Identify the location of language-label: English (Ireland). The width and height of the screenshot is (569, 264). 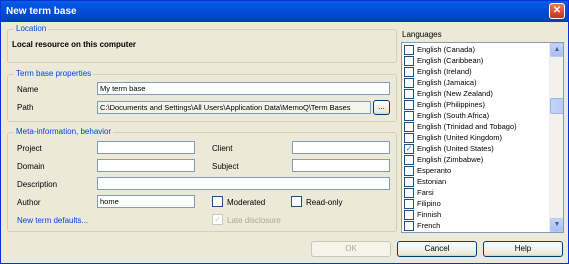
(444, 71).